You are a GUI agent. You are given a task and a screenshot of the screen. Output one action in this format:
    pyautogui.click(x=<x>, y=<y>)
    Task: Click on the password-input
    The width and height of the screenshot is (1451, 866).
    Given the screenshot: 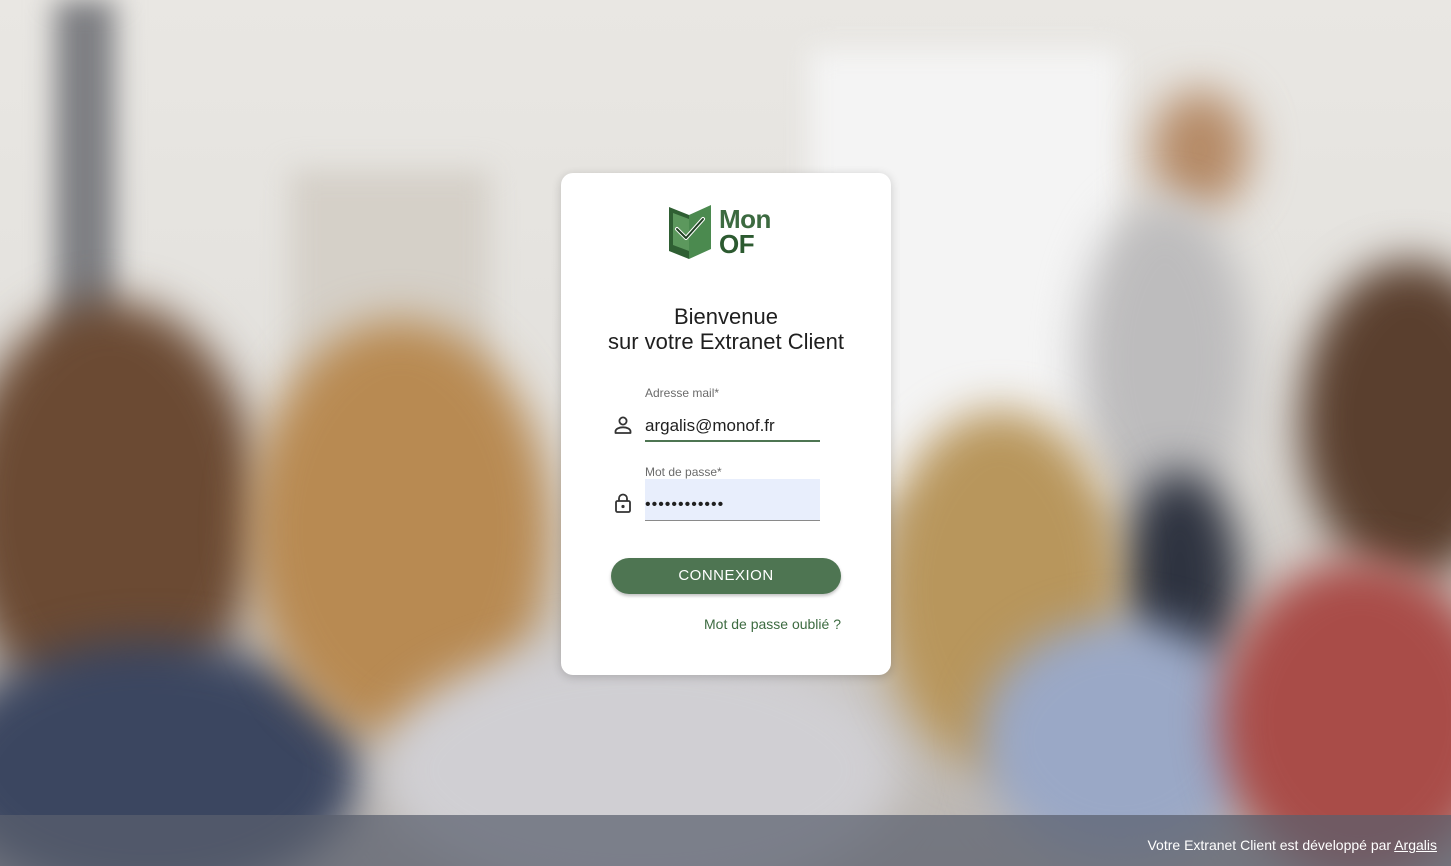 What is the action you would take?
    pyautogui.click(x=732, y=500)
    